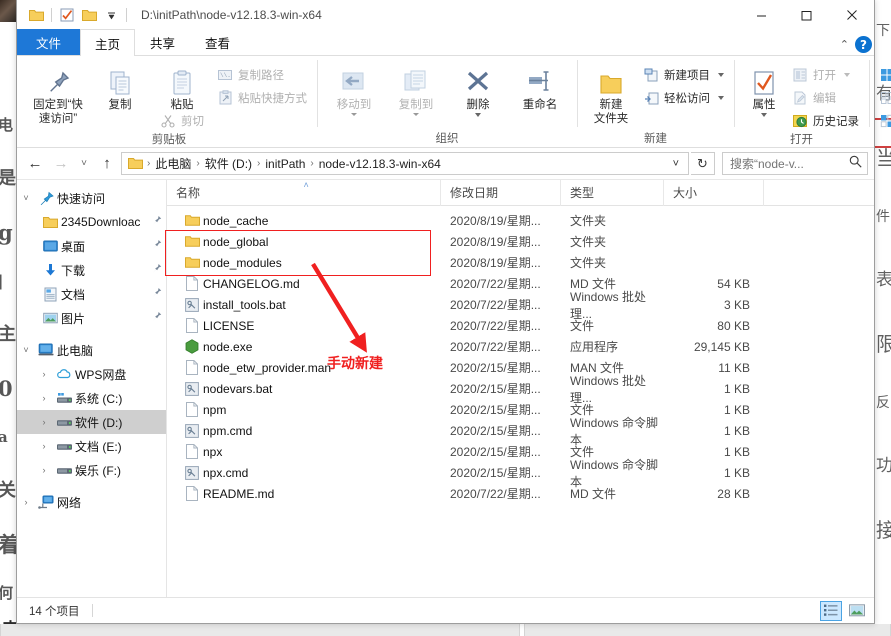 The width and height of the screenshot is (891, 636). I want to click on file-name-cell: CHANGELOG.md, so click(304, 283).